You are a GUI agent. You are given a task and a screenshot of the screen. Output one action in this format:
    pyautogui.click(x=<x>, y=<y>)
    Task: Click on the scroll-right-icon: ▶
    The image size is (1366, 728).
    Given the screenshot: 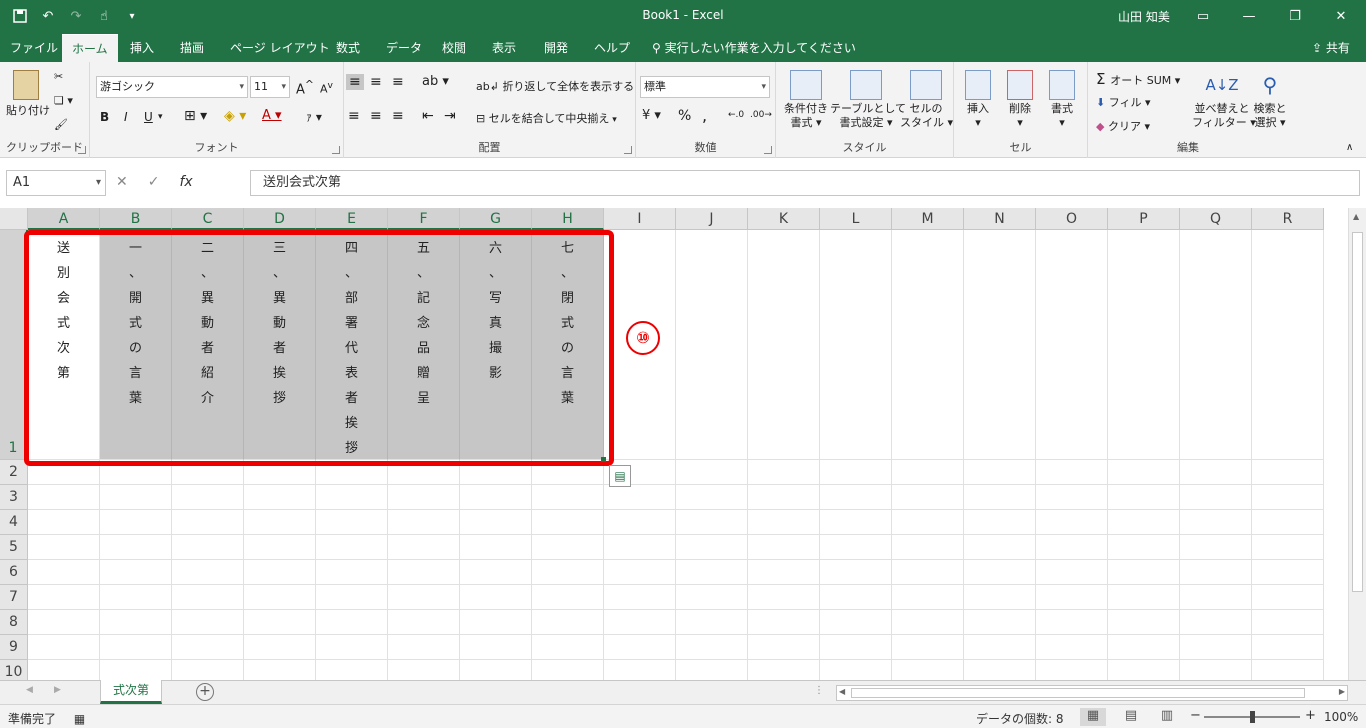 What is the action you would take?
    pyautogui.click(x=1342, y=691)
    